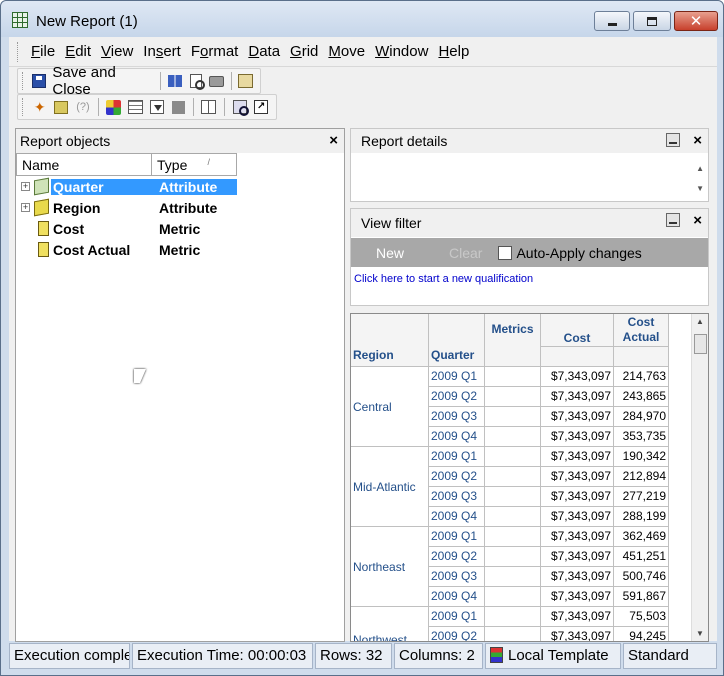  I want to click on menu-move: Move, so click(346, 51).